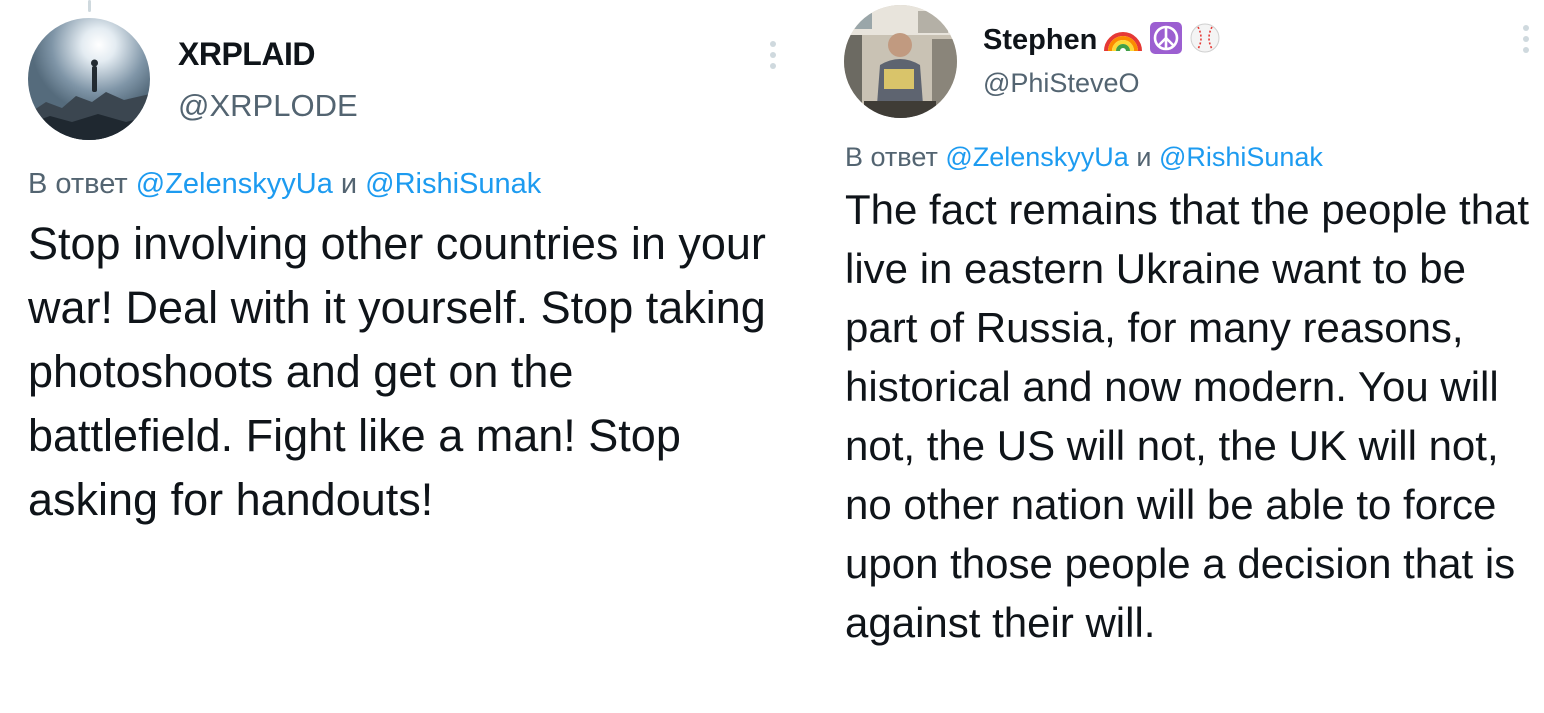 The image size is (1544, 713). Describe the element at coordinates (1061, 83) in the screenshot. I see `user-handle: @PhiSteveO` at that location.